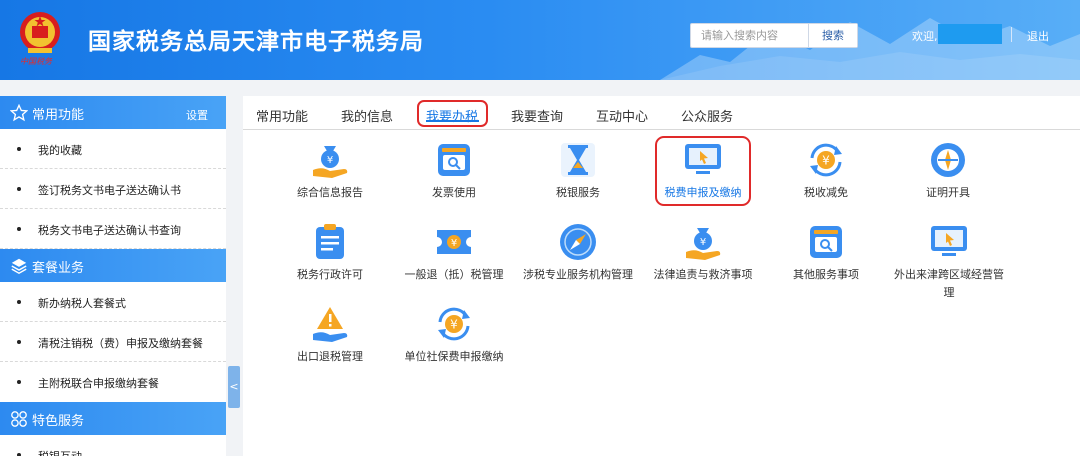  I want to click on service-other-matters: 其他服务事项, so click(826, 257).